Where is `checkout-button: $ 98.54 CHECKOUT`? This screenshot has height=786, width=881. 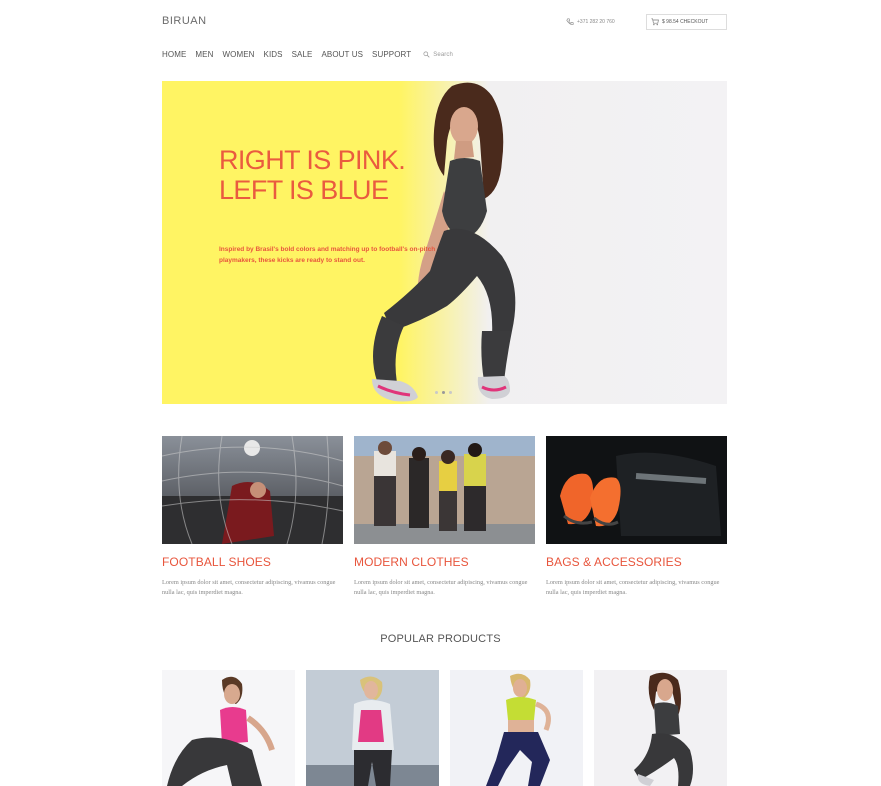
checkout-button: $ 98.54 CHECKOUT is located at coordinates (686, 22).